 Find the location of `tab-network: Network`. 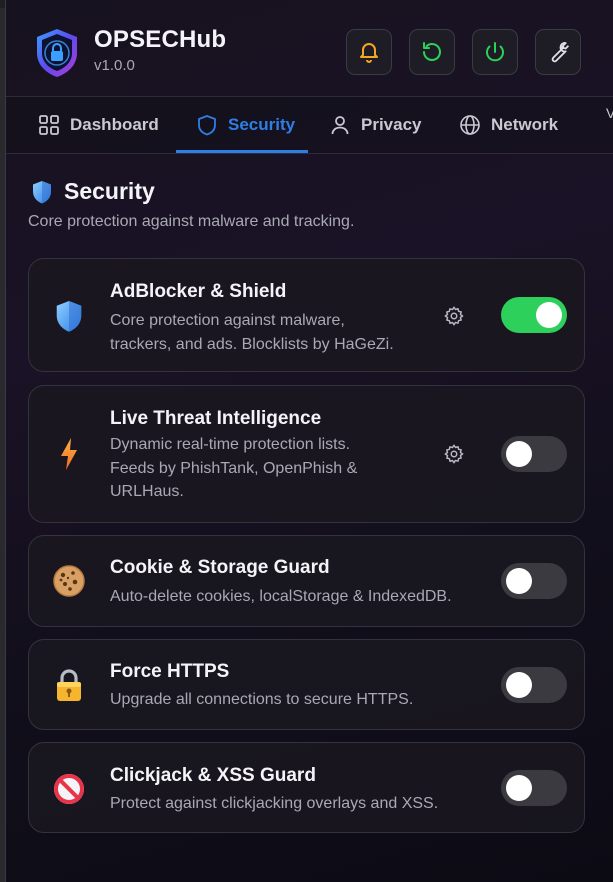

tab-network: Network is located at coordinates (508, 125).